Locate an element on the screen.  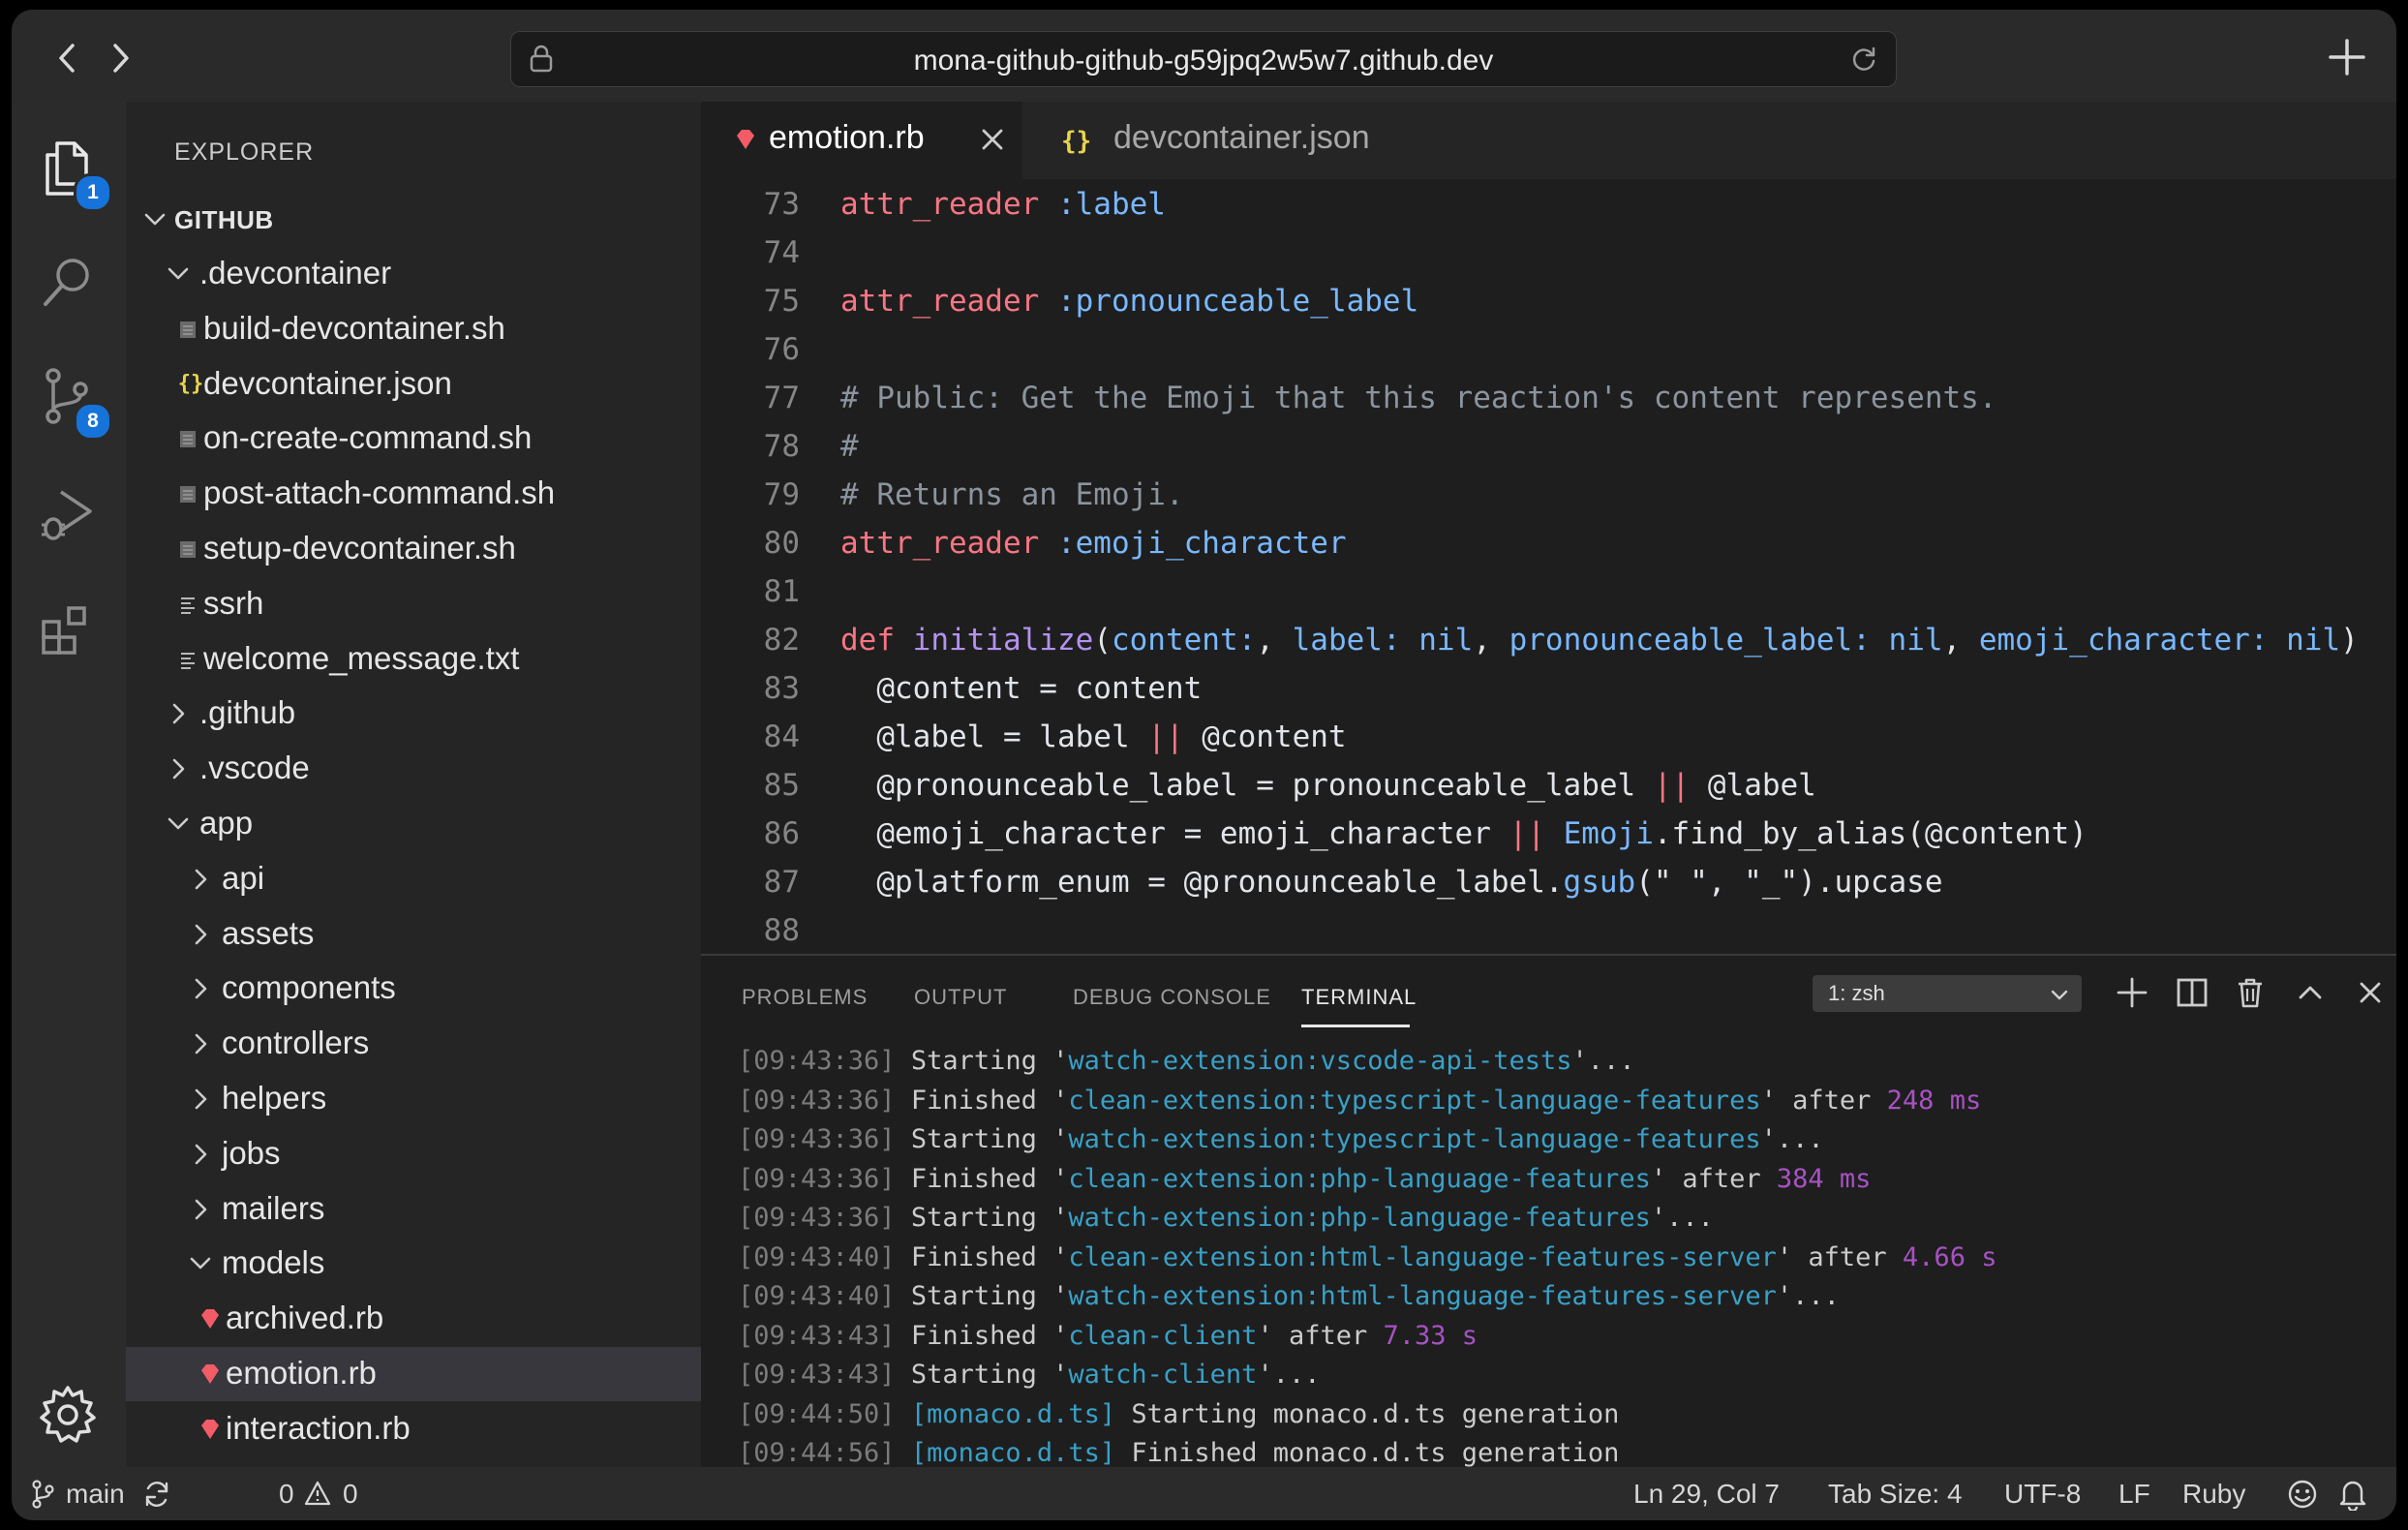
tree-folder: mailers is located at coordinates (414, 1210).